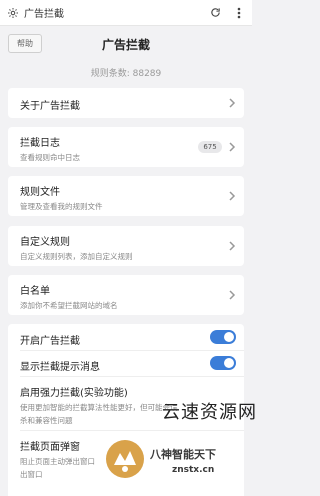  I want to click on custom-rules-subtitle: 自定义规则列表，添加自定义规则, so click(76, 256).